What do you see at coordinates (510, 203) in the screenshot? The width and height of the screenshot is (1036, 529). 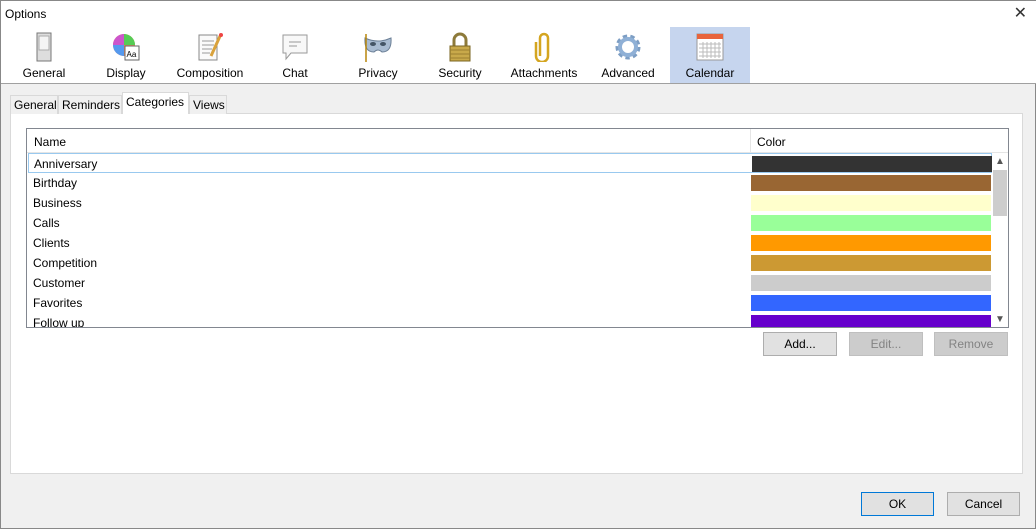 I see `list-item: Business` at bounding box center [510, 203].